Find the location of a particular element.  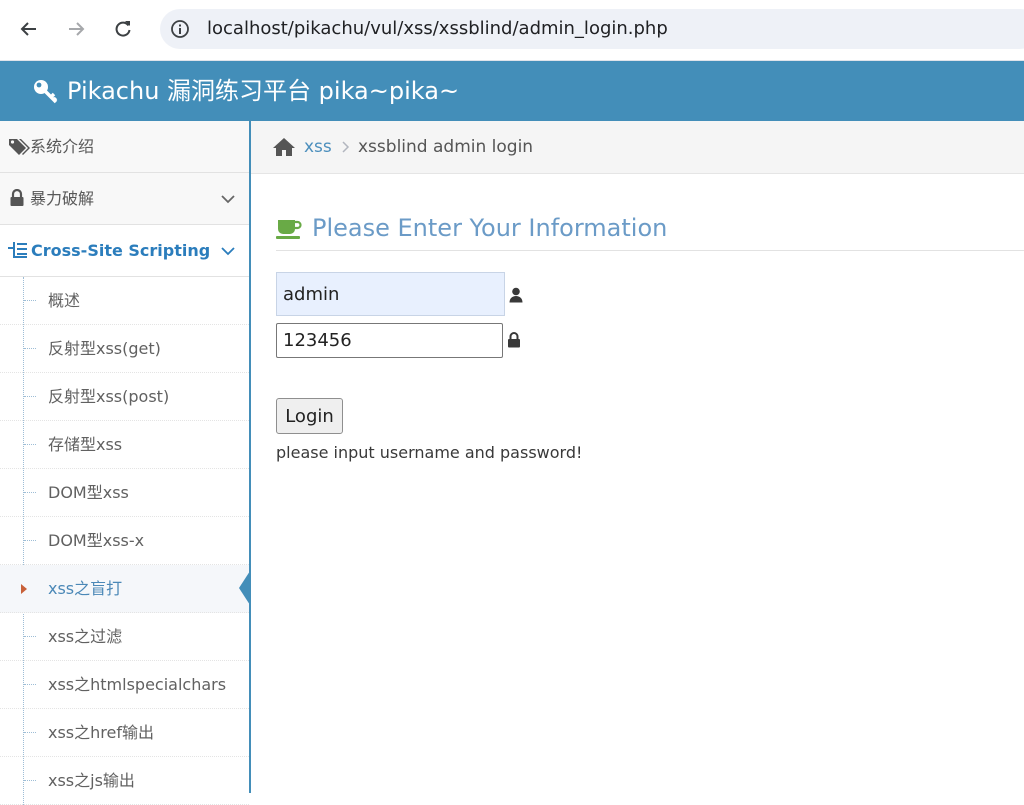

reload-button is located at coordinates (123, 29).